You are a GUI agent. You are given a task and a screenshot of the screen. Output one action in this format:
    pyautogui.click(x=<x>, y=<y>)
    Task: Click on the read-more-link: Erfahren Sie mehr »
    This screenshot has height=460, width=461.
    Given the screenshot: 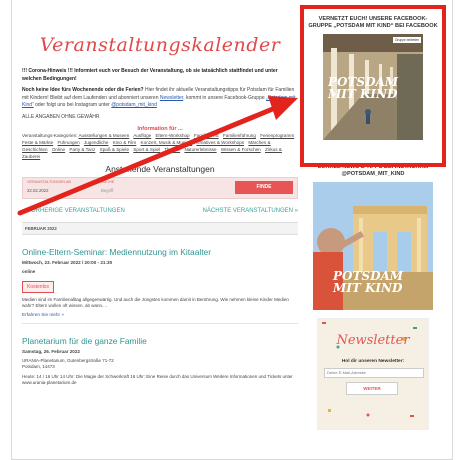 What is the action you would take?
    pyautogui.click(x=160, y=314)
    